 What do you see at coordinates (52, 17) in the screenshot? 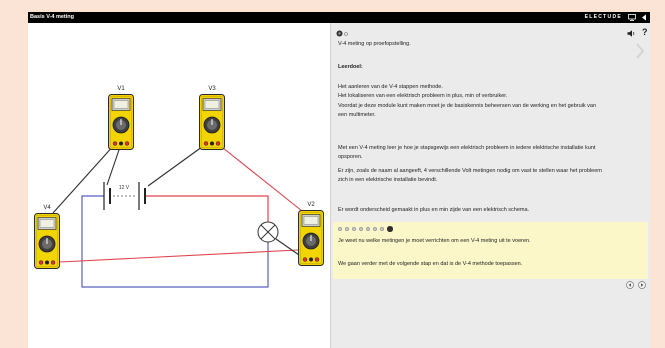
I see `window-title: Basis V-4 meting` at bounding box center [52, 17].